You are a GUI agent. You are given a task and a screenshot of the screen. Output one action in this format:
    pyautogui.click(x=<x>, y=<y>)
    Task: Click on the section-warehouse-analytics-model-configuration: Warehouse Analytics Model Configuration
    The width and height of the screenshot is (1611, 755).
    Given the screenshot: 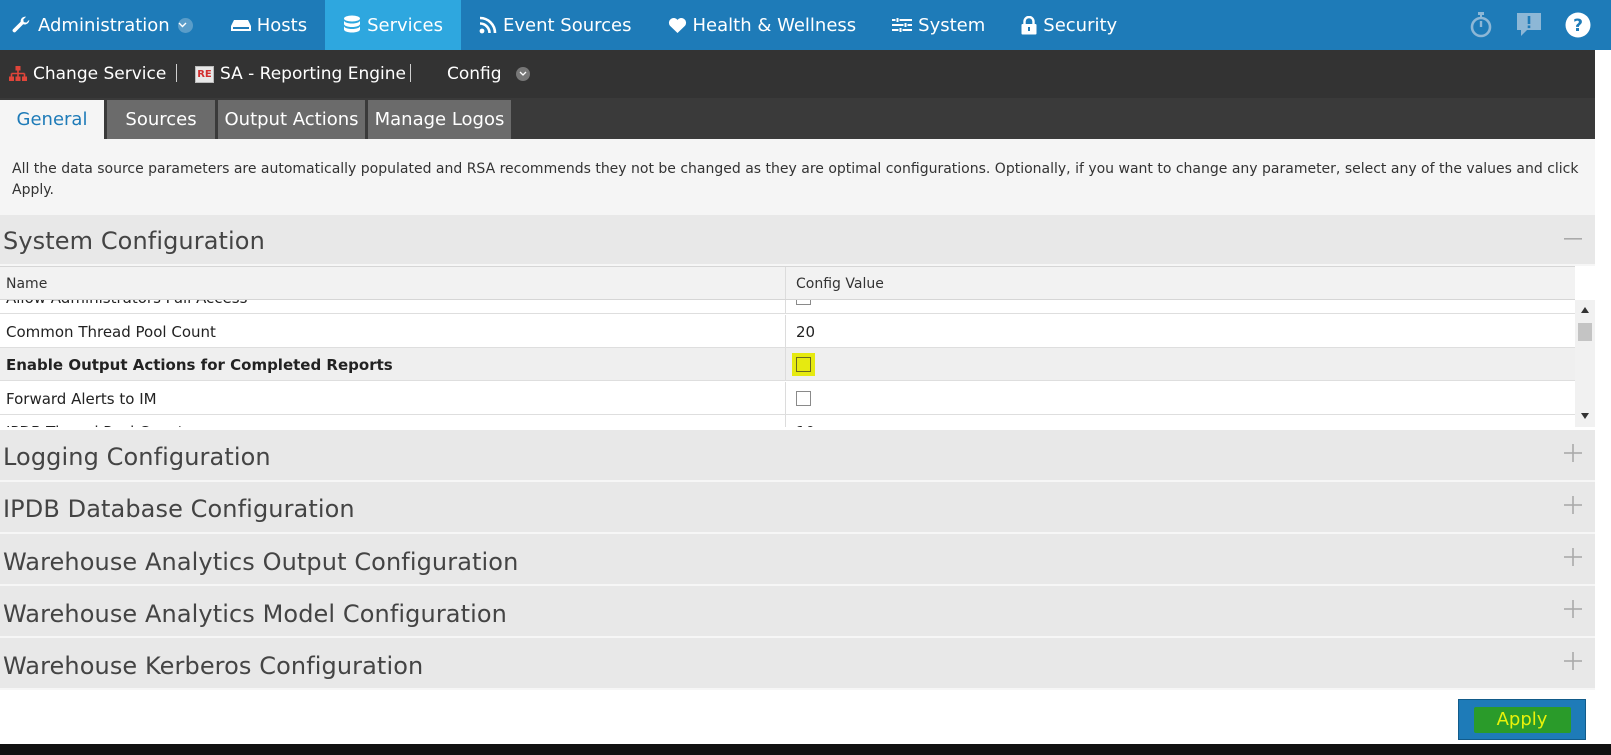 What is the action you would take?
    pyautogui.click(x=797, y=612)
    